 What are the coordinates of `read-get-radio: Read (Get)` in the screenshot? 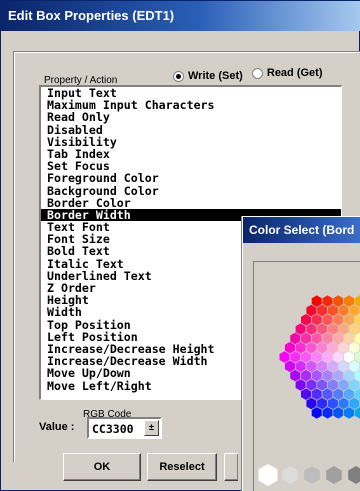 It's located at (287, 73).